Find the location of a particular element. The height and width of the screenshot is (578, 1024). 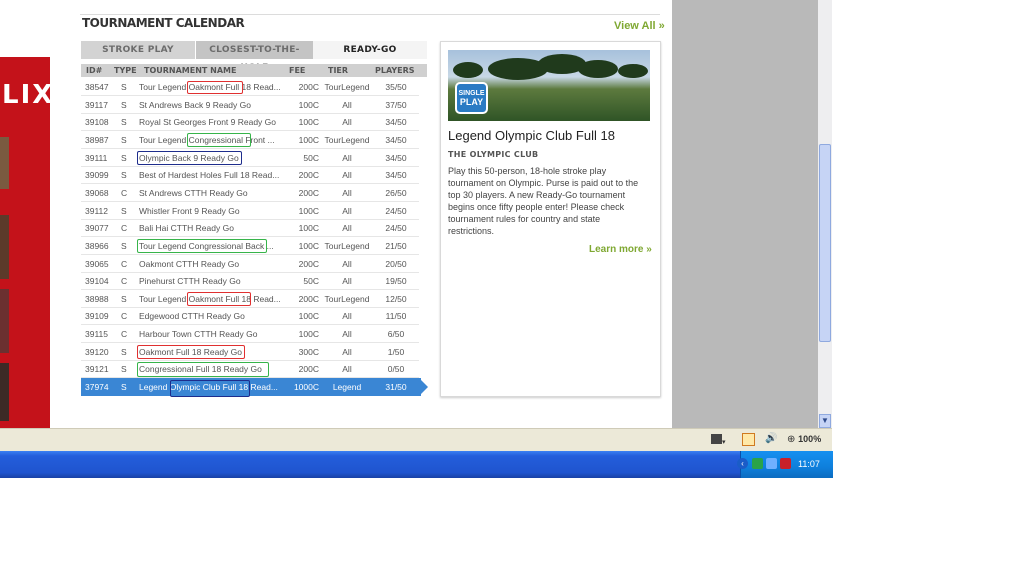

cell-id: 39109 is located at coordinates (97, 316).